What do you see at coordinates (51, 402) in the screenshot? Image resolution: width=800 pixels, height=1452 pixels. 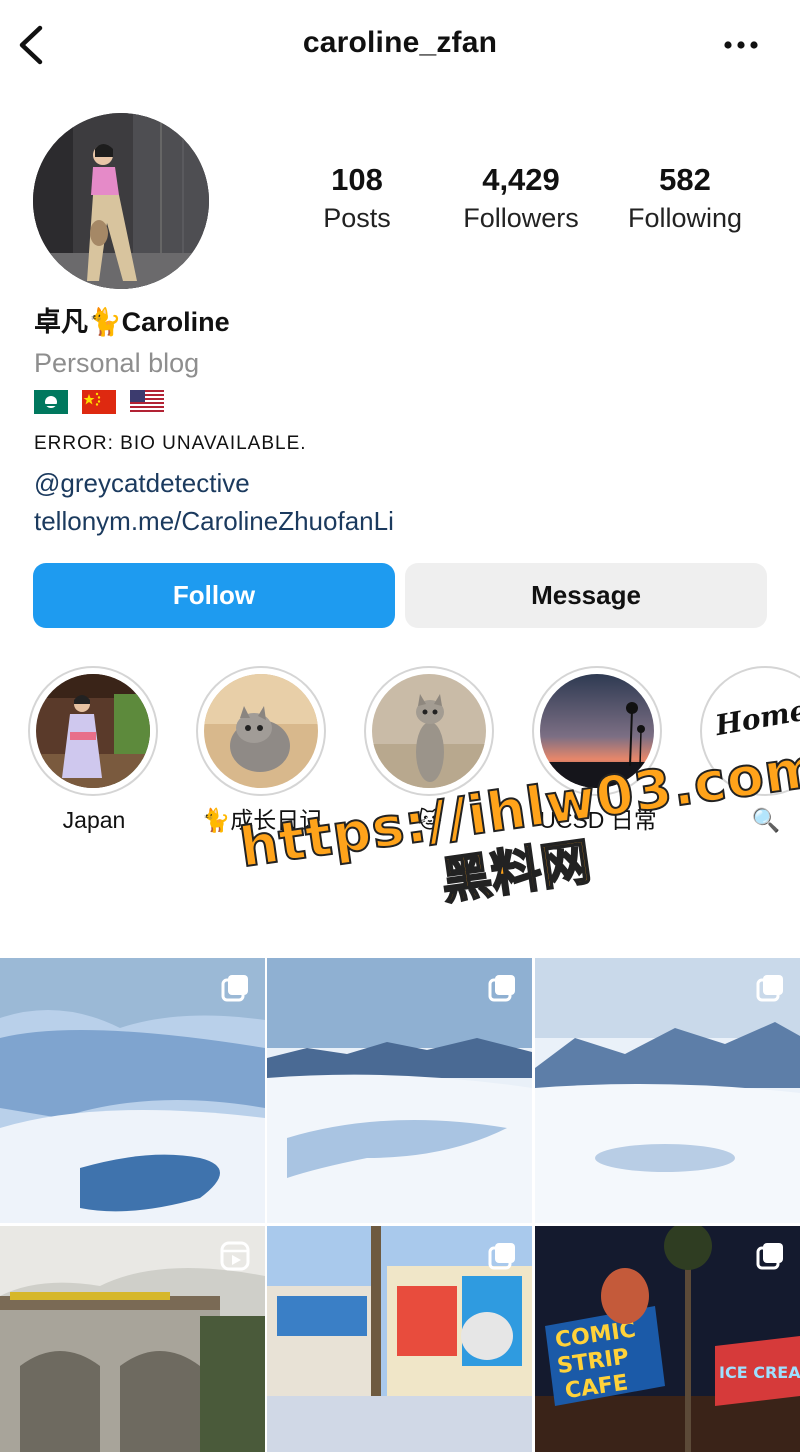 I see `macau-flag-icon` at bounding box center [51, 402].